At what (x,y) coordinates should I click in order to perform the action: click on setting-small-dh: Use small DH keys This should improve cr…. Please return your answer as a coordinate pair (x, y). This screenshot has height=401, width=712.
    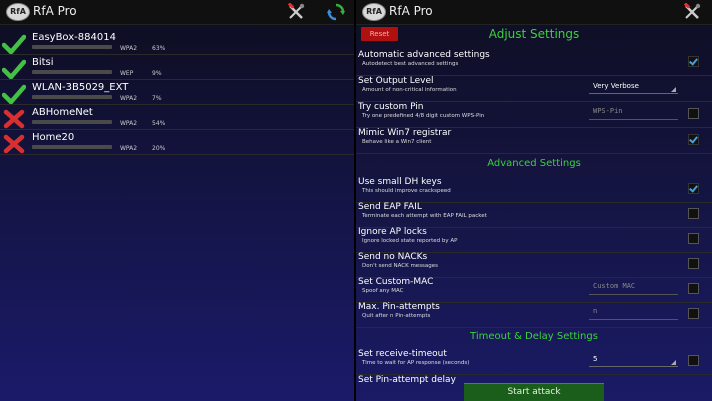
    Looking at the image, I should click on (534, 190).